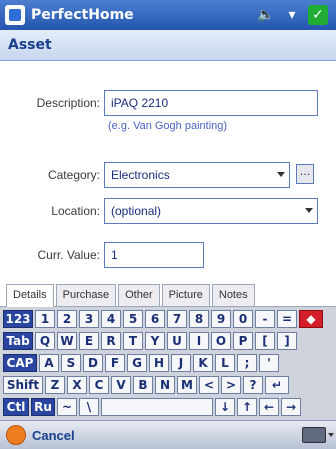 Image resolution: width=336 pixels, height=449 pixels. I want to click on app-title: PerfectHome, so click(82, 15).